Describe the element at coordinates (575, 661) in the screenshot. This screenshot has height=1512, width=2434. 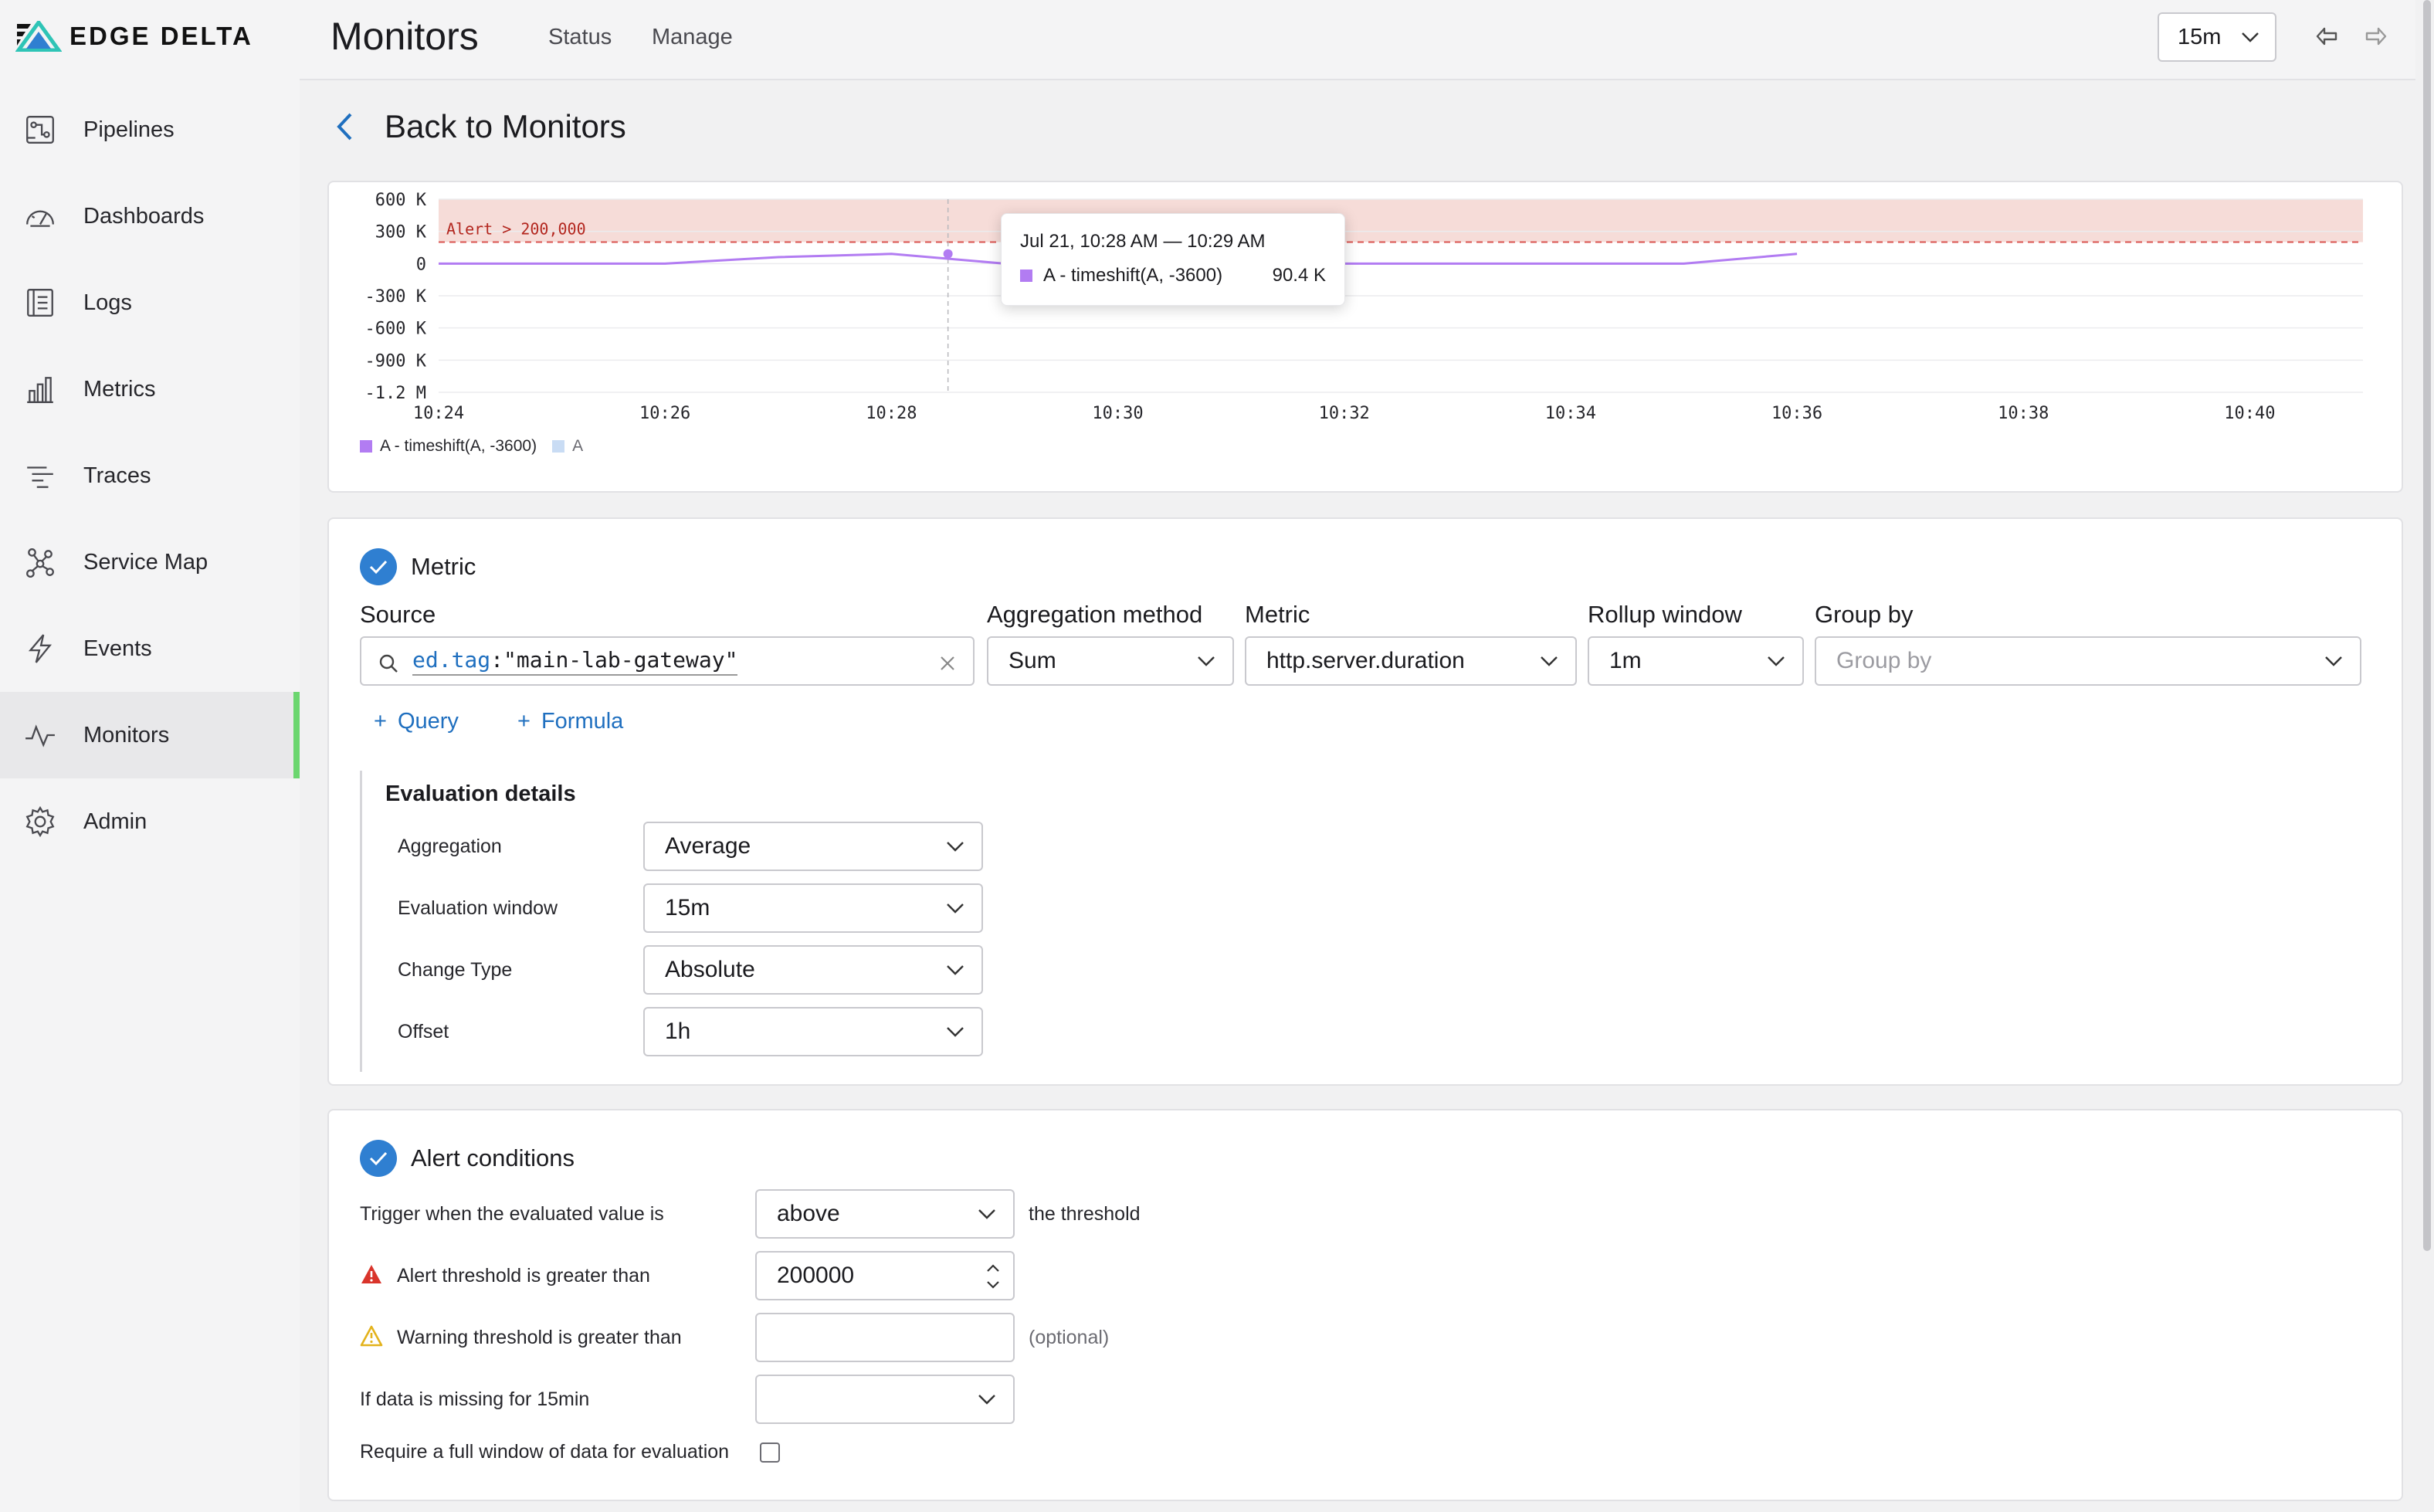
I see `source-query-text: ed.tag:"main-lab-gateway"` at that location.